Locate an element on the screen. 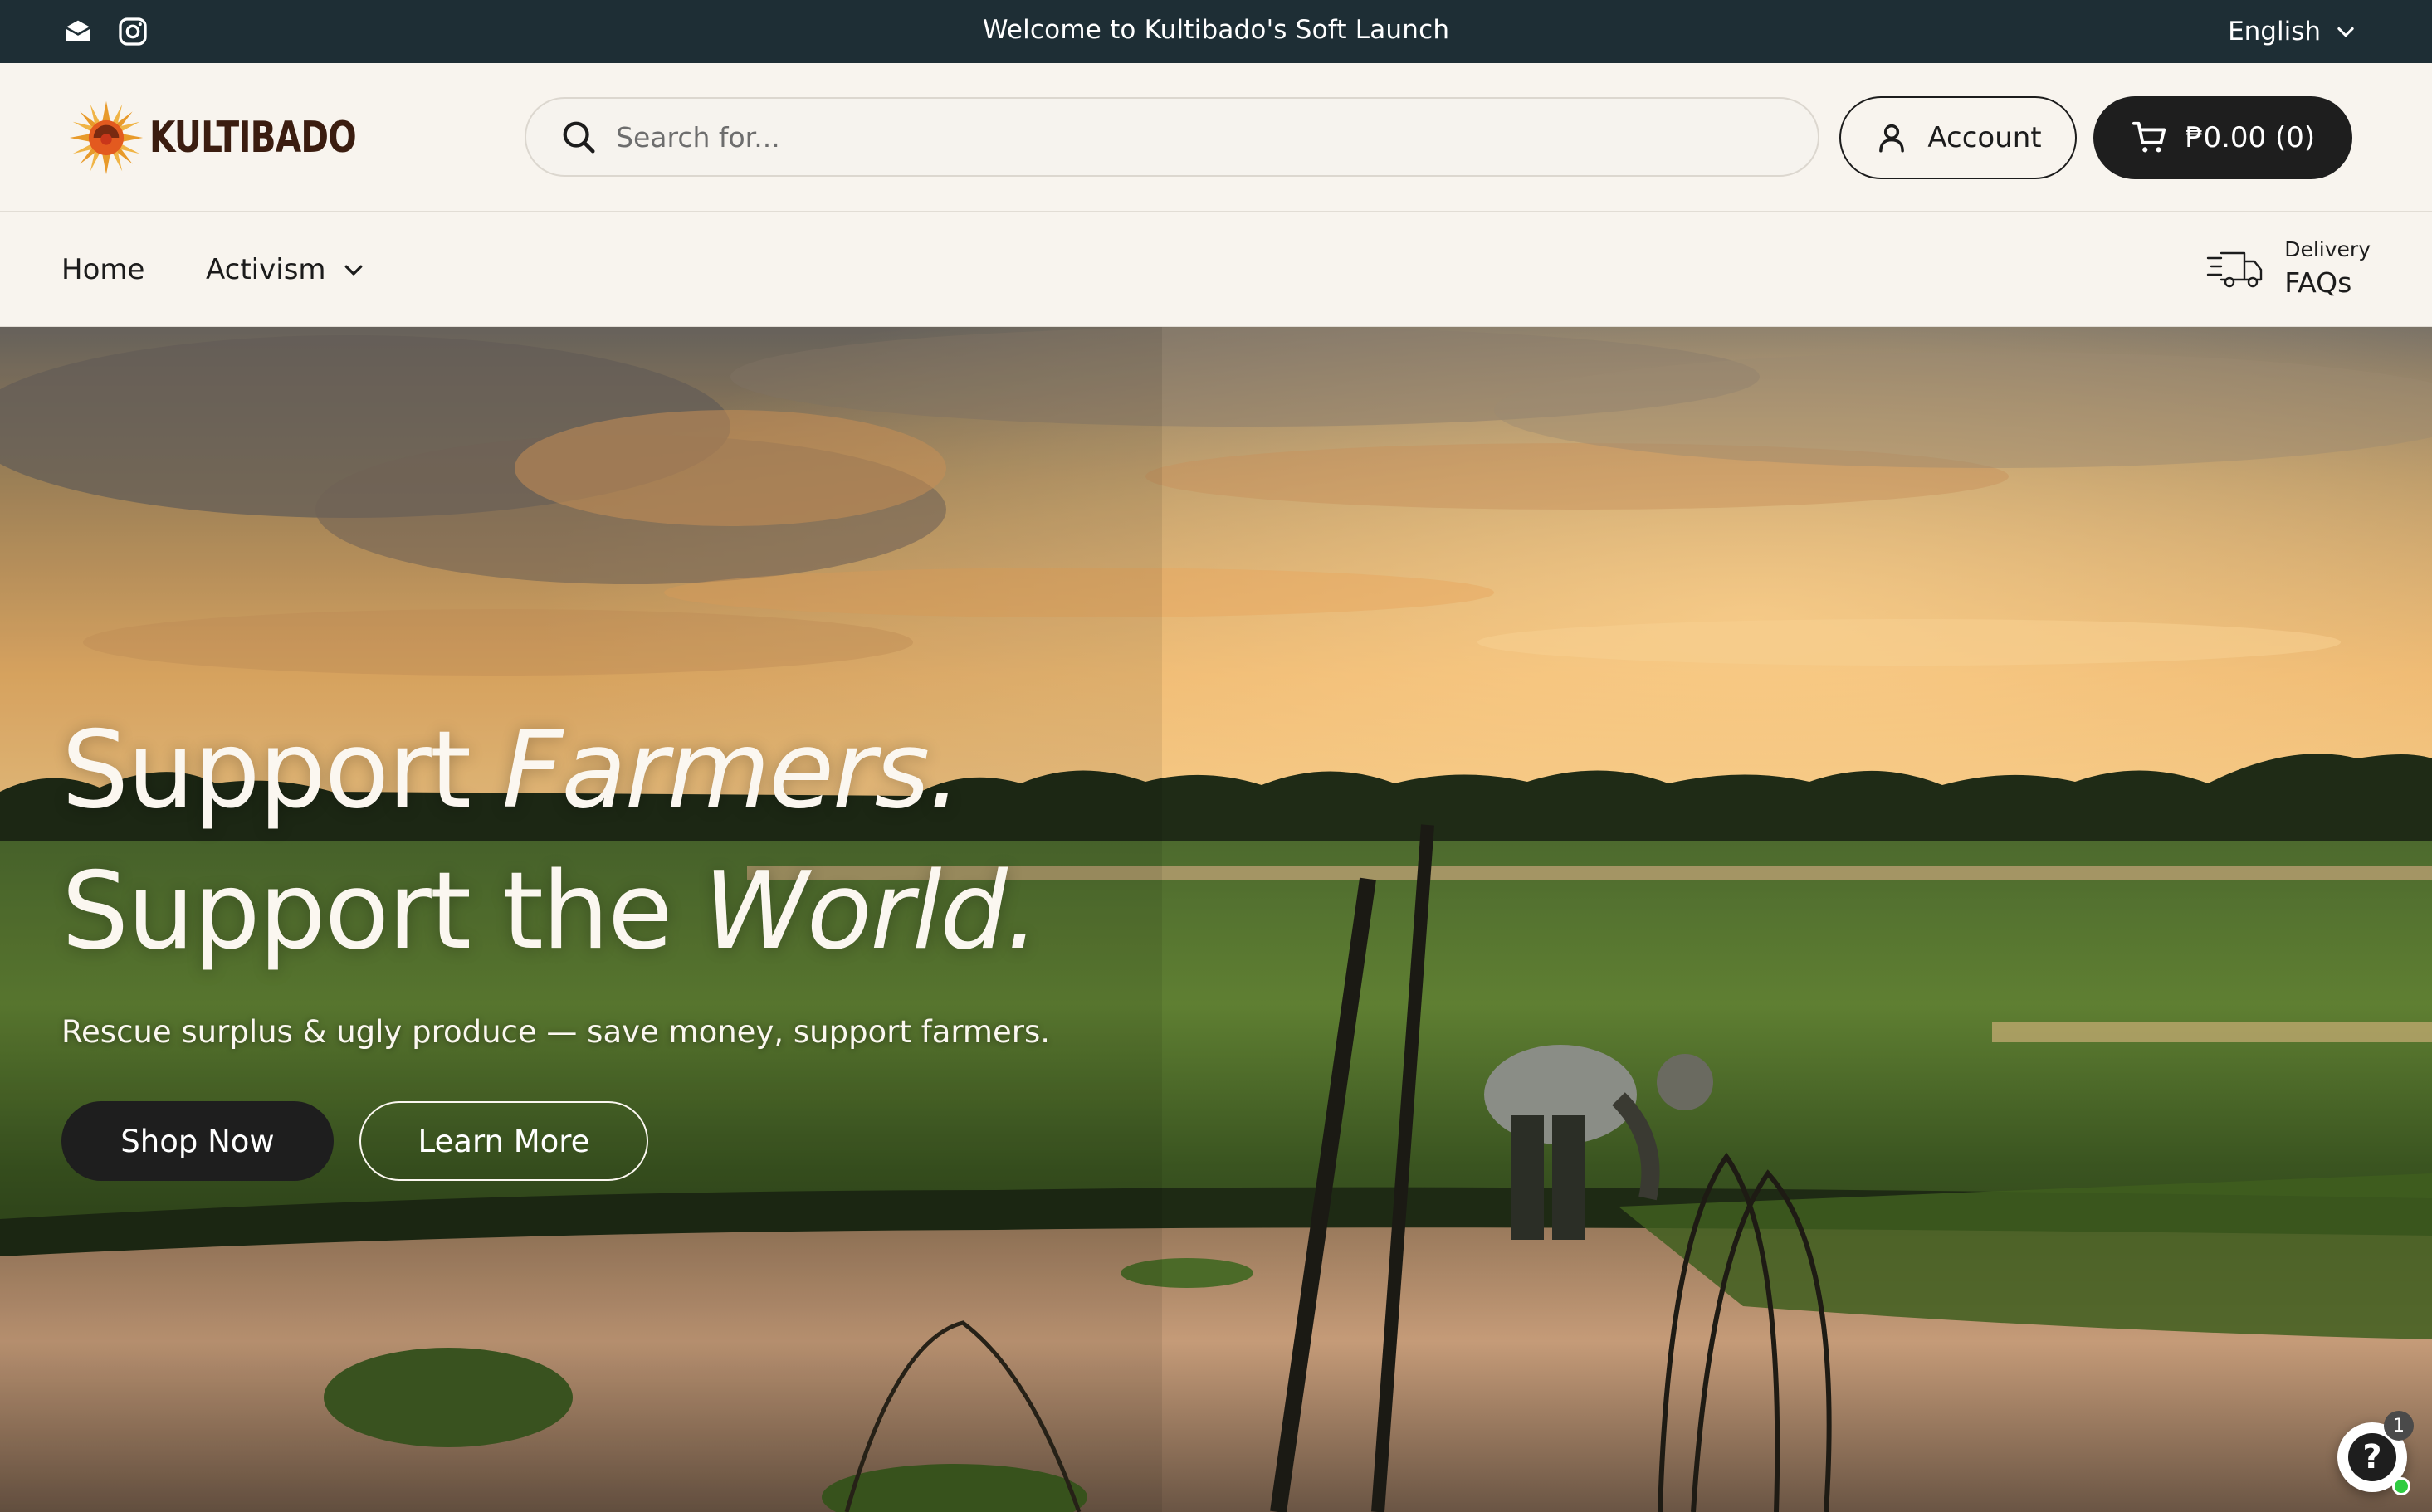  learn-more-button: Learn More is located at coordinates (503, 1141).